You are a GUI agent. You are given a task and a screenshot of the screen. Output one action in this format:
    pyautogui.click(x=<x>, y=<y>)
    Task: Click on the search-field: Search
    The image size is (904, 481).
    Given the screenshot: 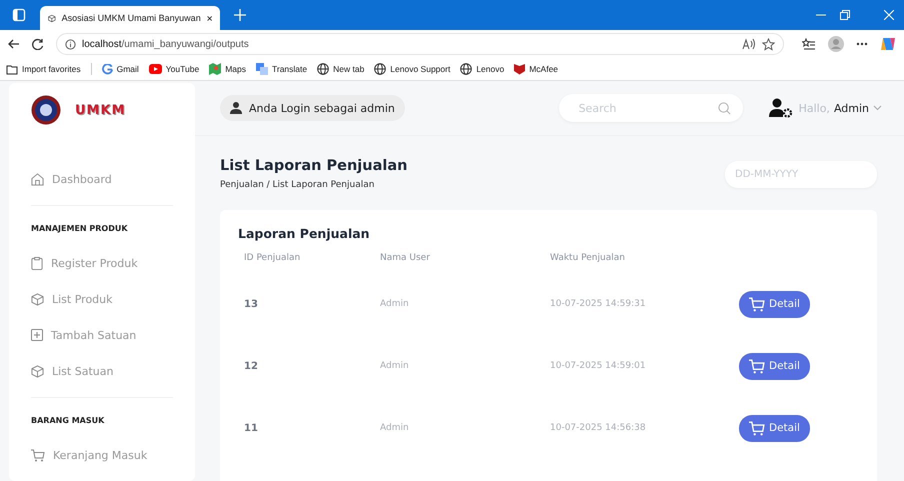 What is the action you would take?
    pyautogui.click(x=650, y=108)
    